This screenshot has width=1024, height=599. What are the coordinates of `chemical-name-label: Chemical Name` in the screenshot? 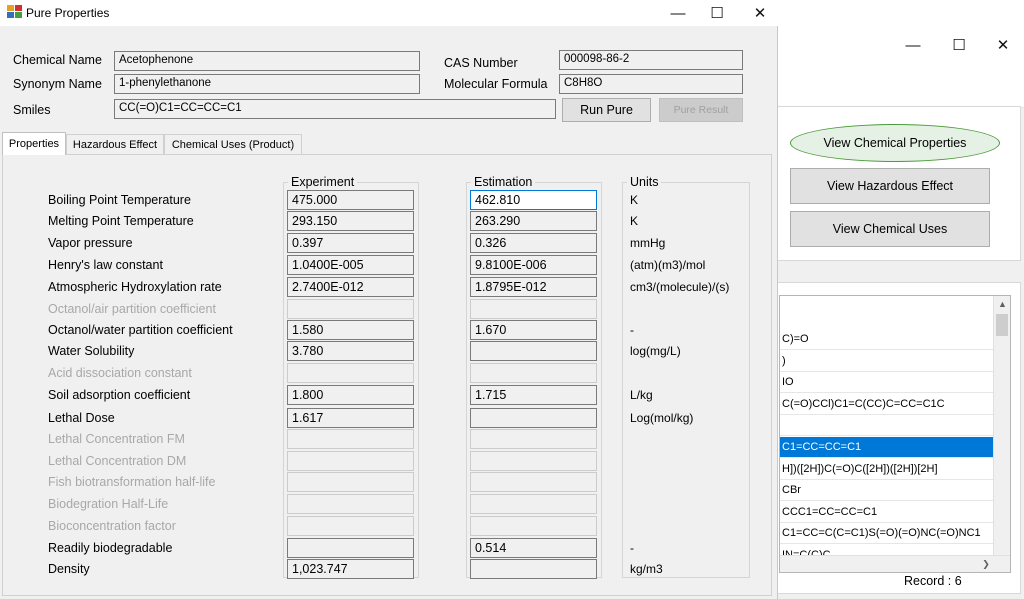 It's located at (57, 60).